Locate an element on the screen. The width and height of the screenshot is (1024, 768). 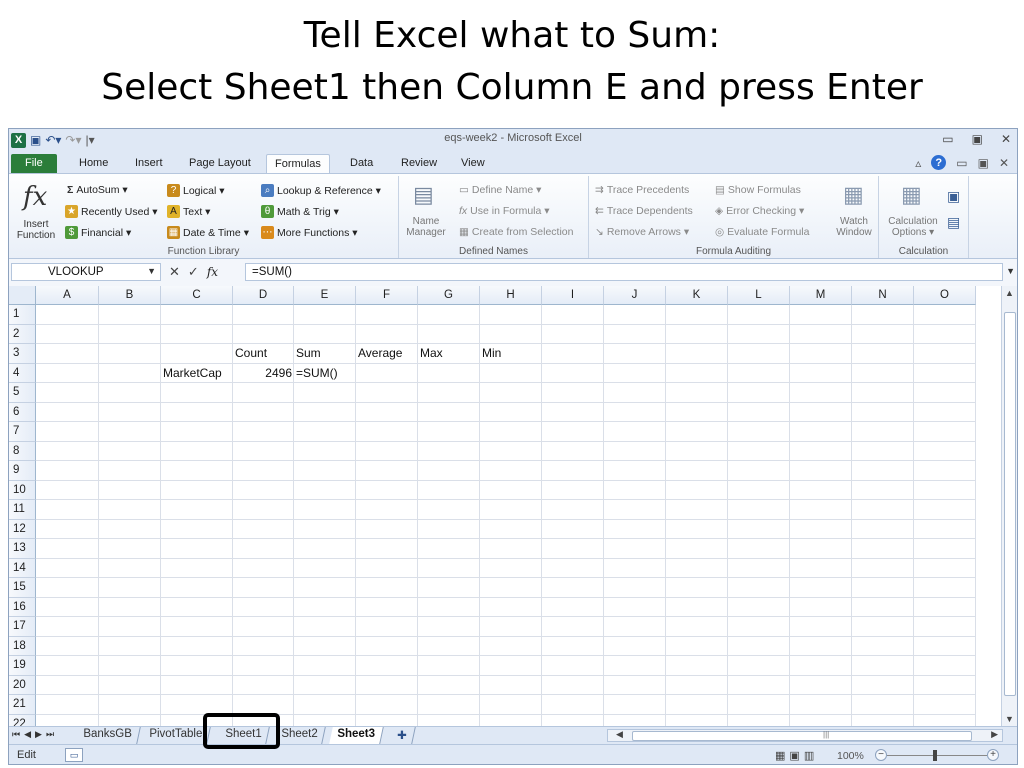
use-in-formula-button: fx Use in Formula ▾ is located at coordinates (504, 211).